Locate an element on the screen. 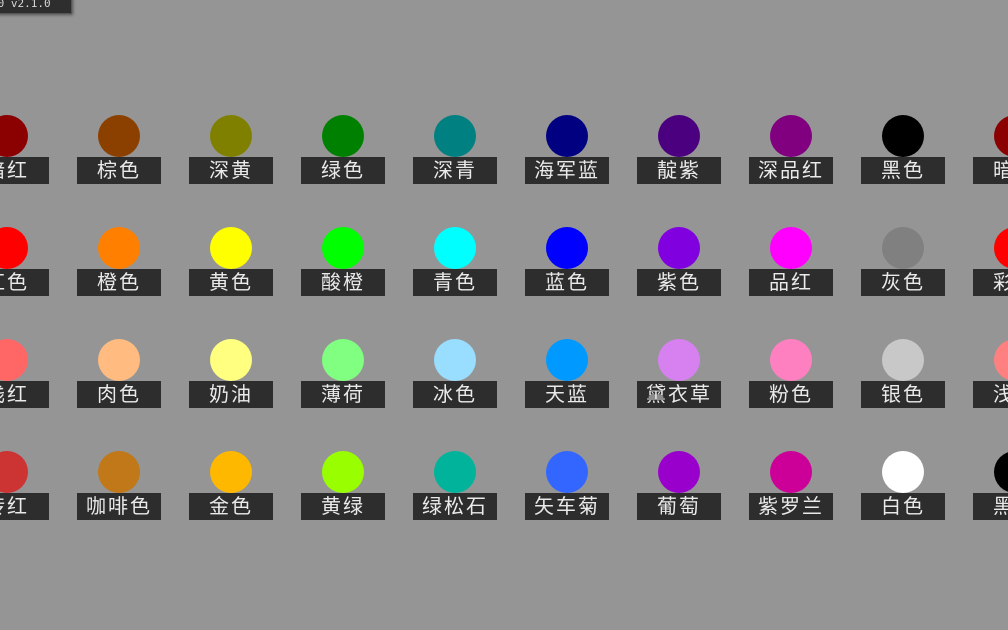  color-name-label: 紫罗兰 is located at coordinates (791, 506).